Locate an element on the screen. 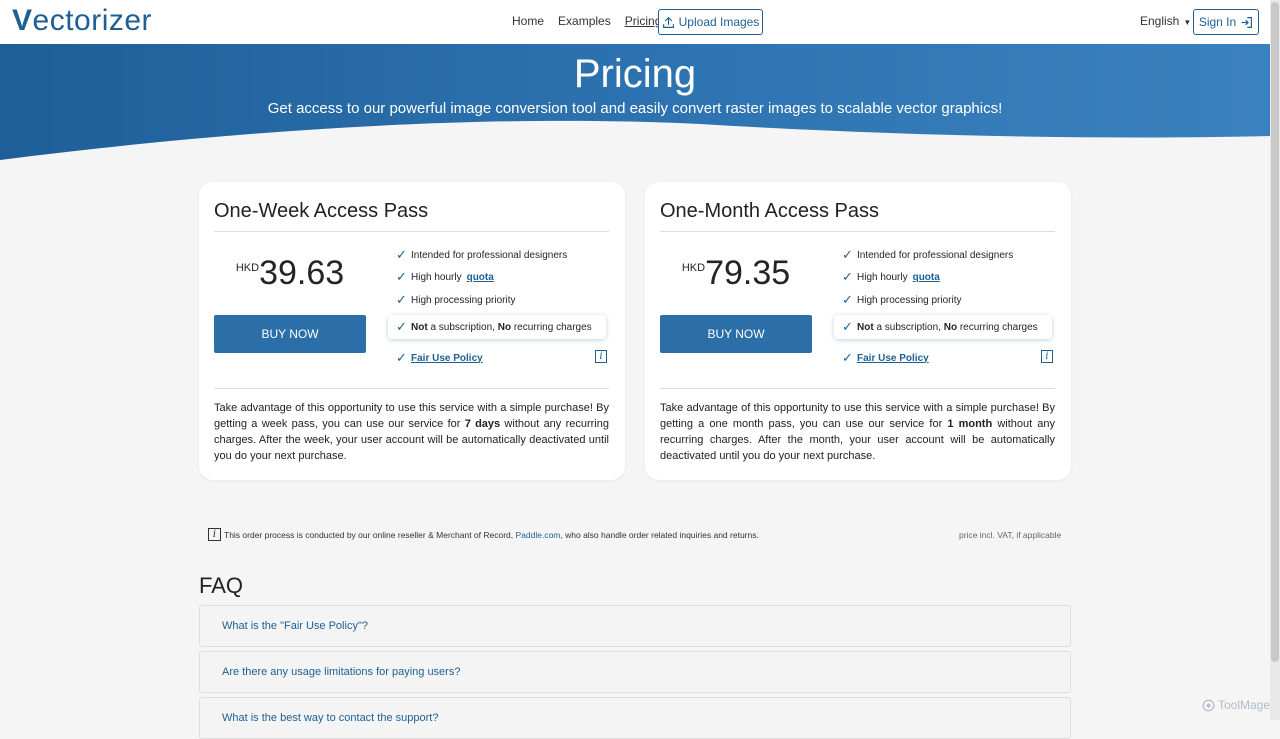  caret-down-icon: ▼ is located at coordinates (1187, 22).